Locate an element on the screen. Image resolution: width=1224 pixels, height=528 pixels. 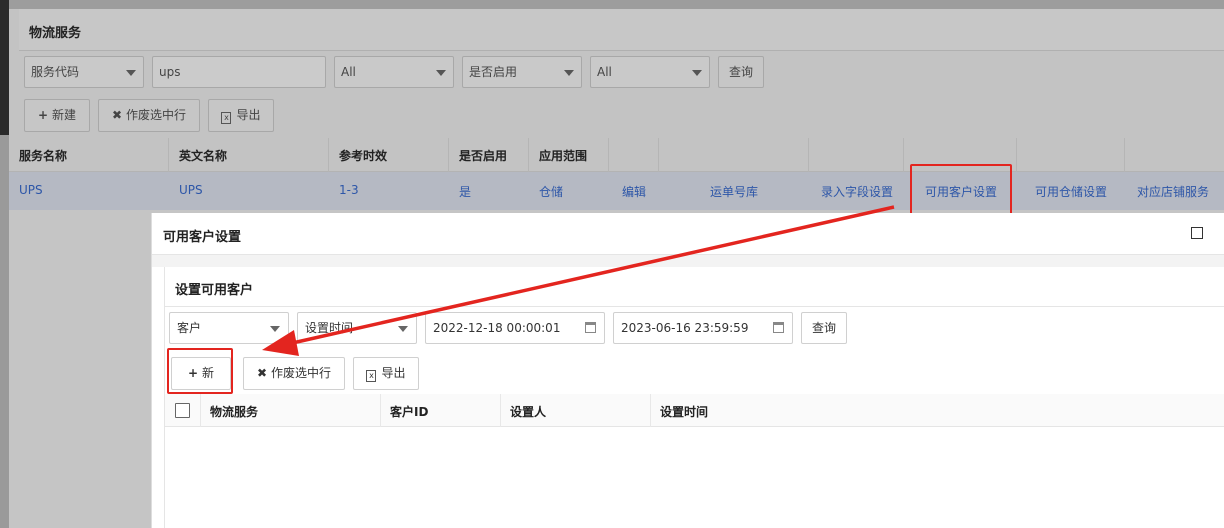
arrow-head is located at coordinates (280, 343).